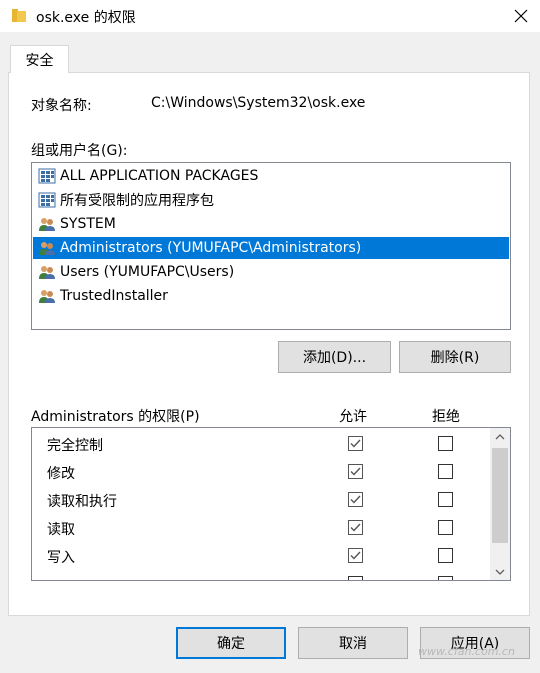 The height and width of the screenshot is (673, 540). What do you see at coordinates (75, 446) in the screenshot?
I see `permission-name: 完全控制` at bounding box center [75, 446].